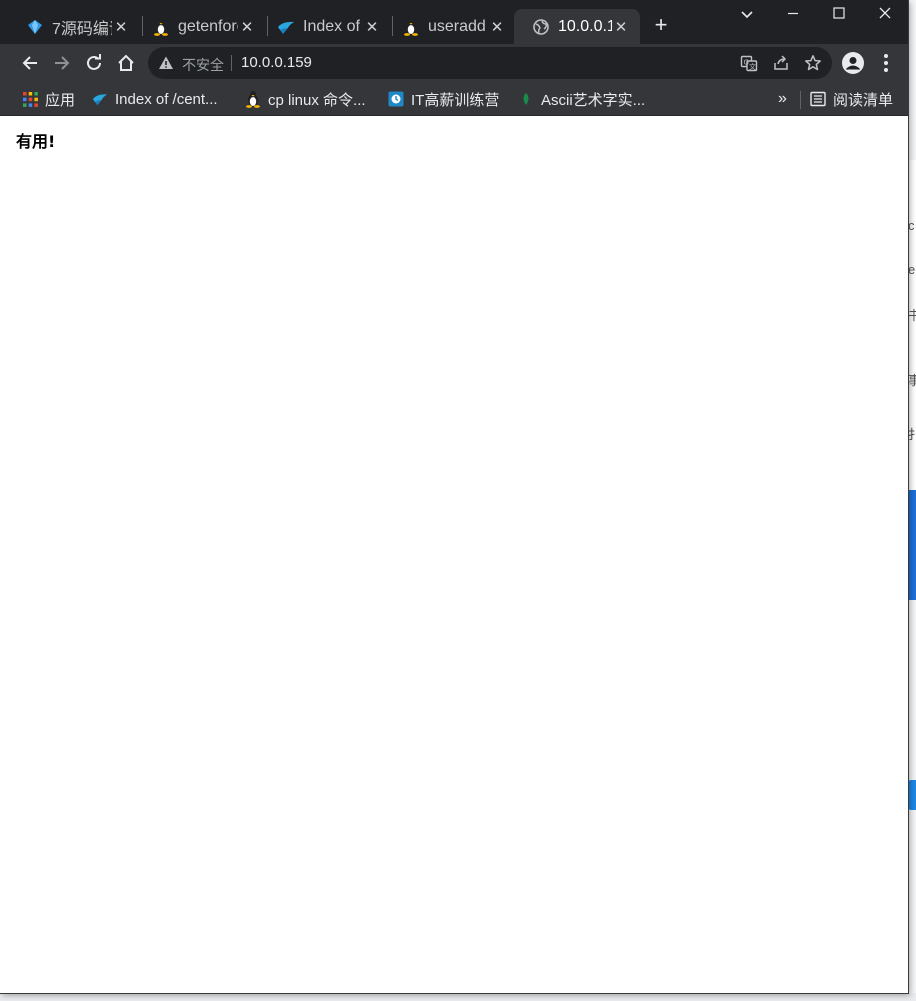 The width and height of the screenshot is (916, 1001). I want to click on close-icon, so click(885, 13).